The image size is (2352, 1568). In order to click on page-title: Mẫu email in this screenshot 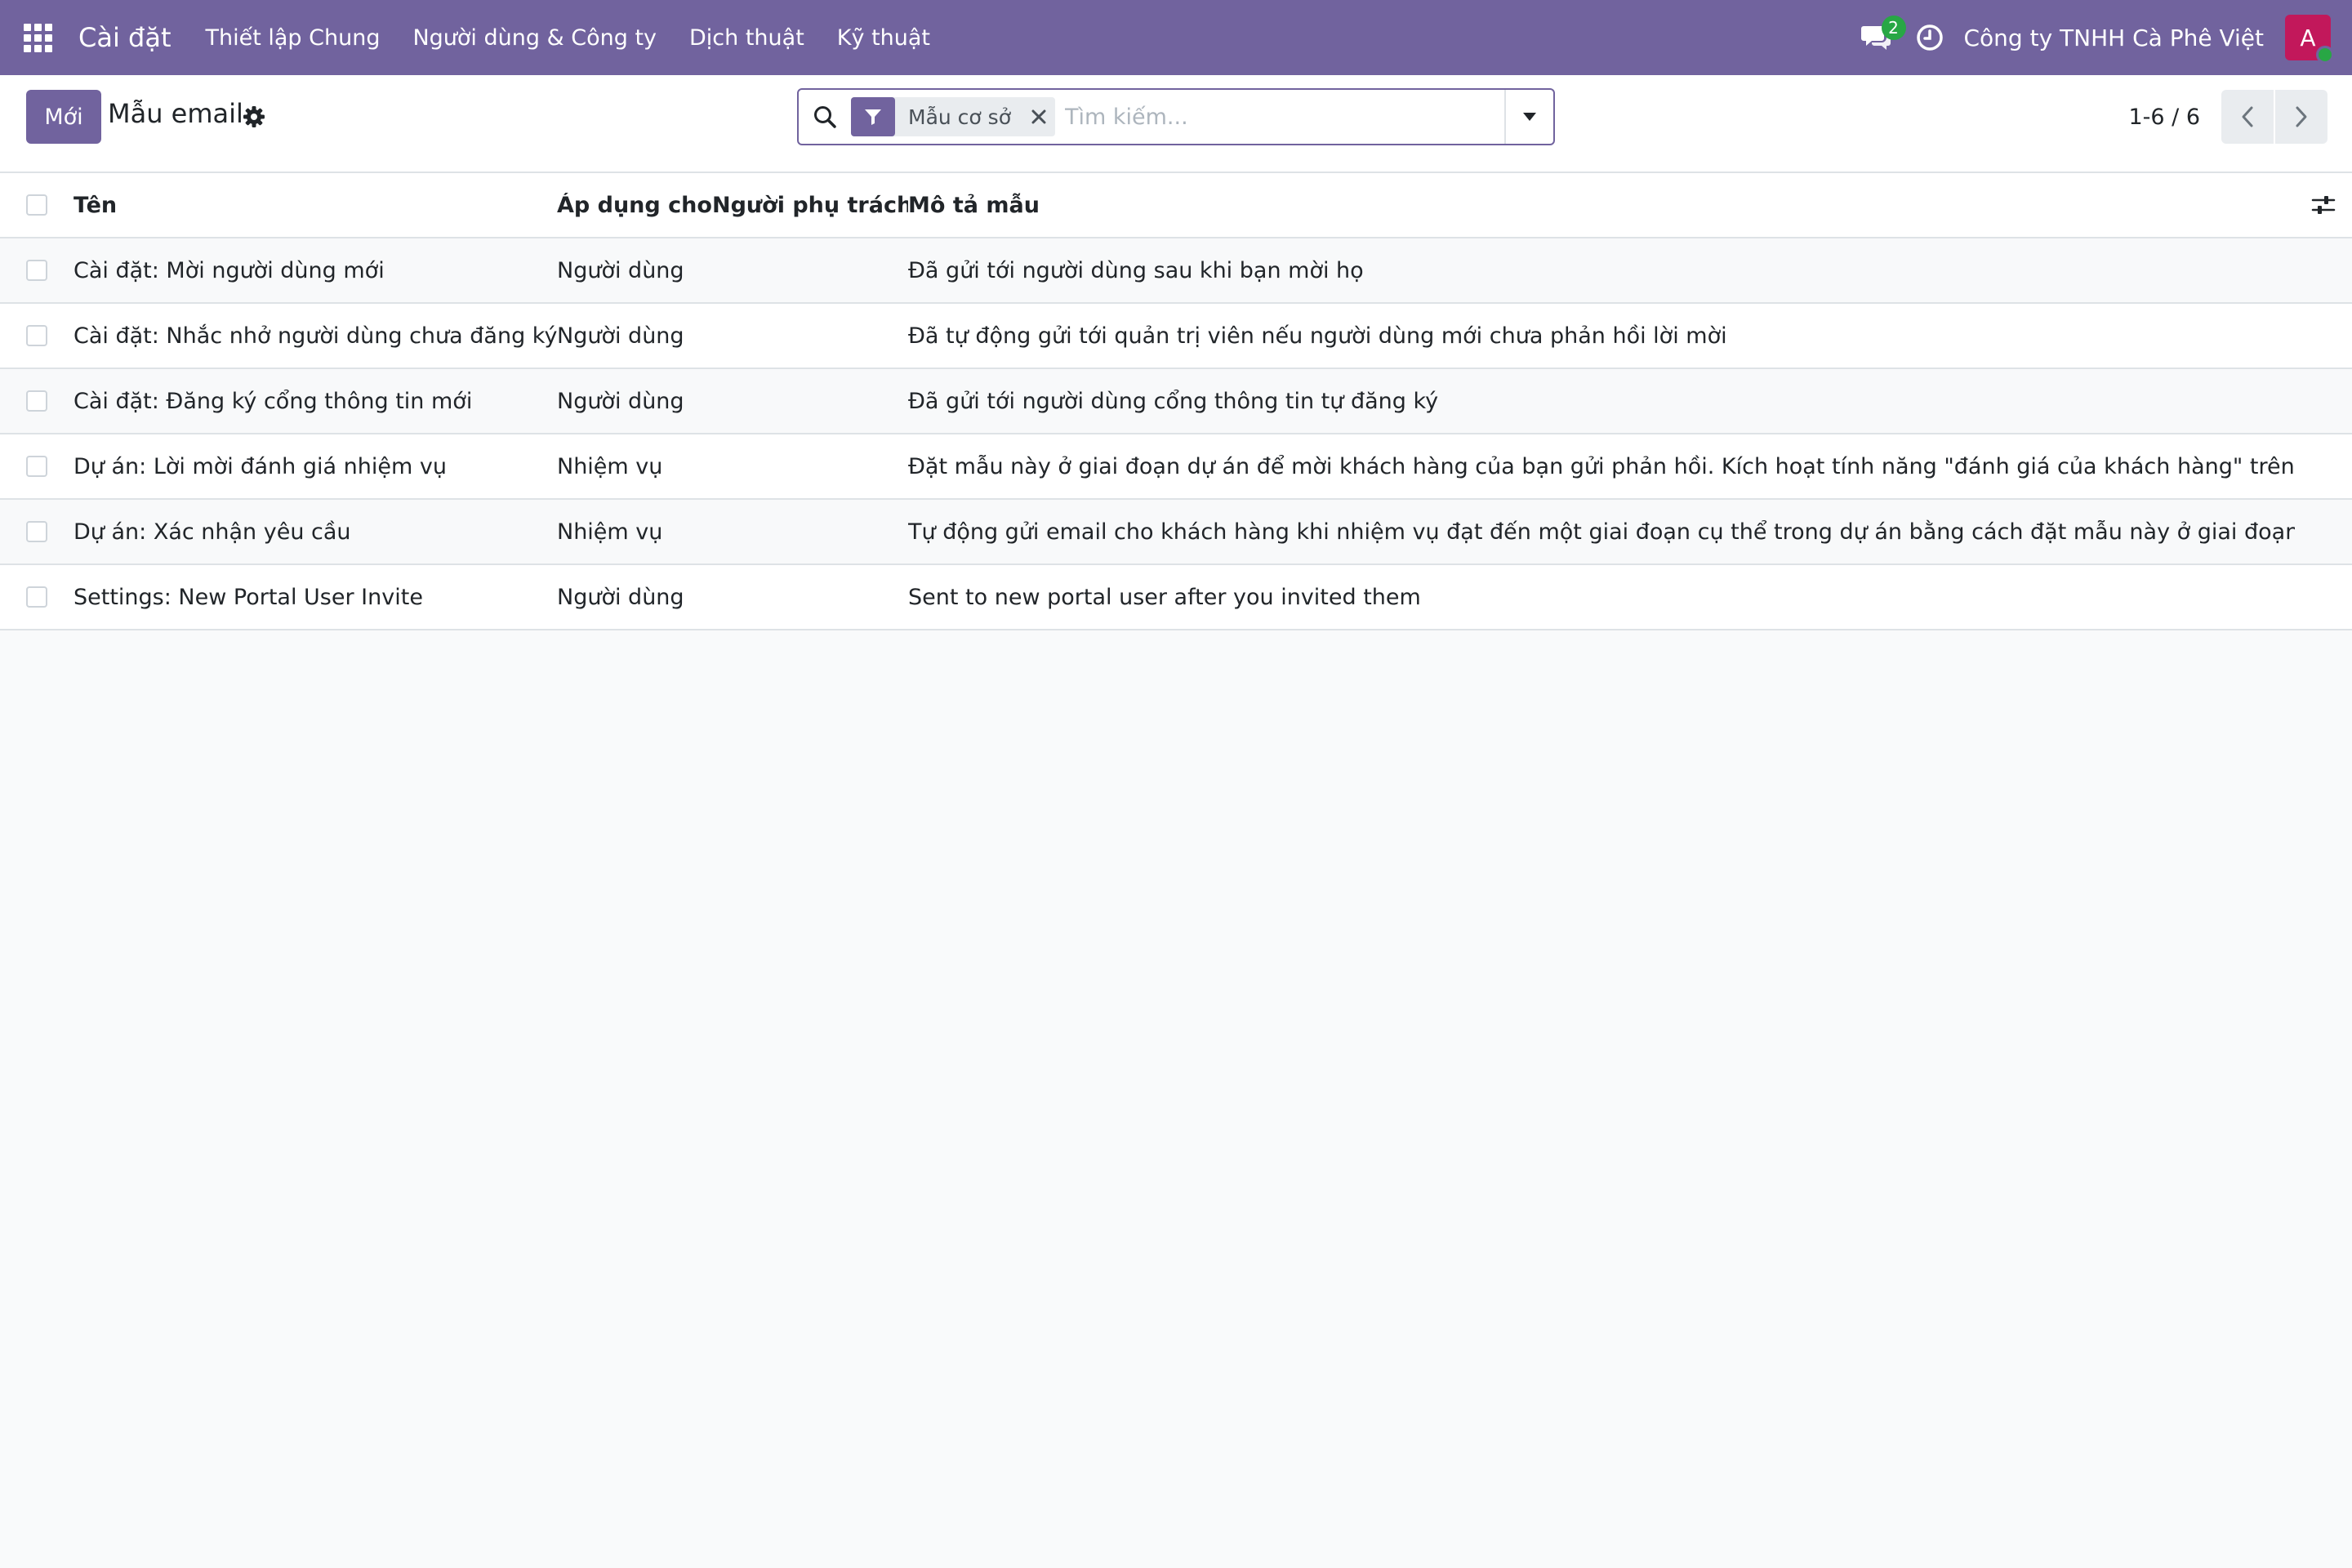, I will do `click(175, 113)`.